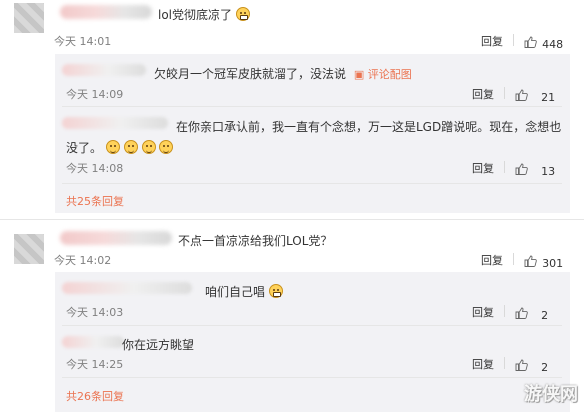 The image size is (584, 412). I want to click on reply-text-content: 咱们自己唱, so click(235, 292).